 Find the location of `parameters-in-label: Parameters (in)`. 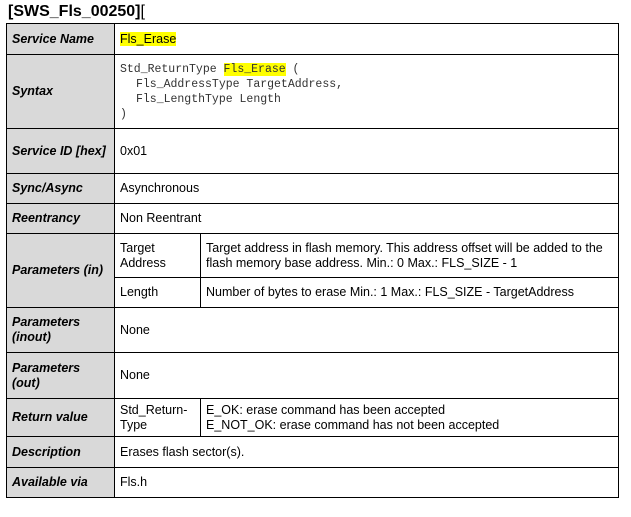

parameters-in-label: Parameters (in) is located at coordinates (60, 270).